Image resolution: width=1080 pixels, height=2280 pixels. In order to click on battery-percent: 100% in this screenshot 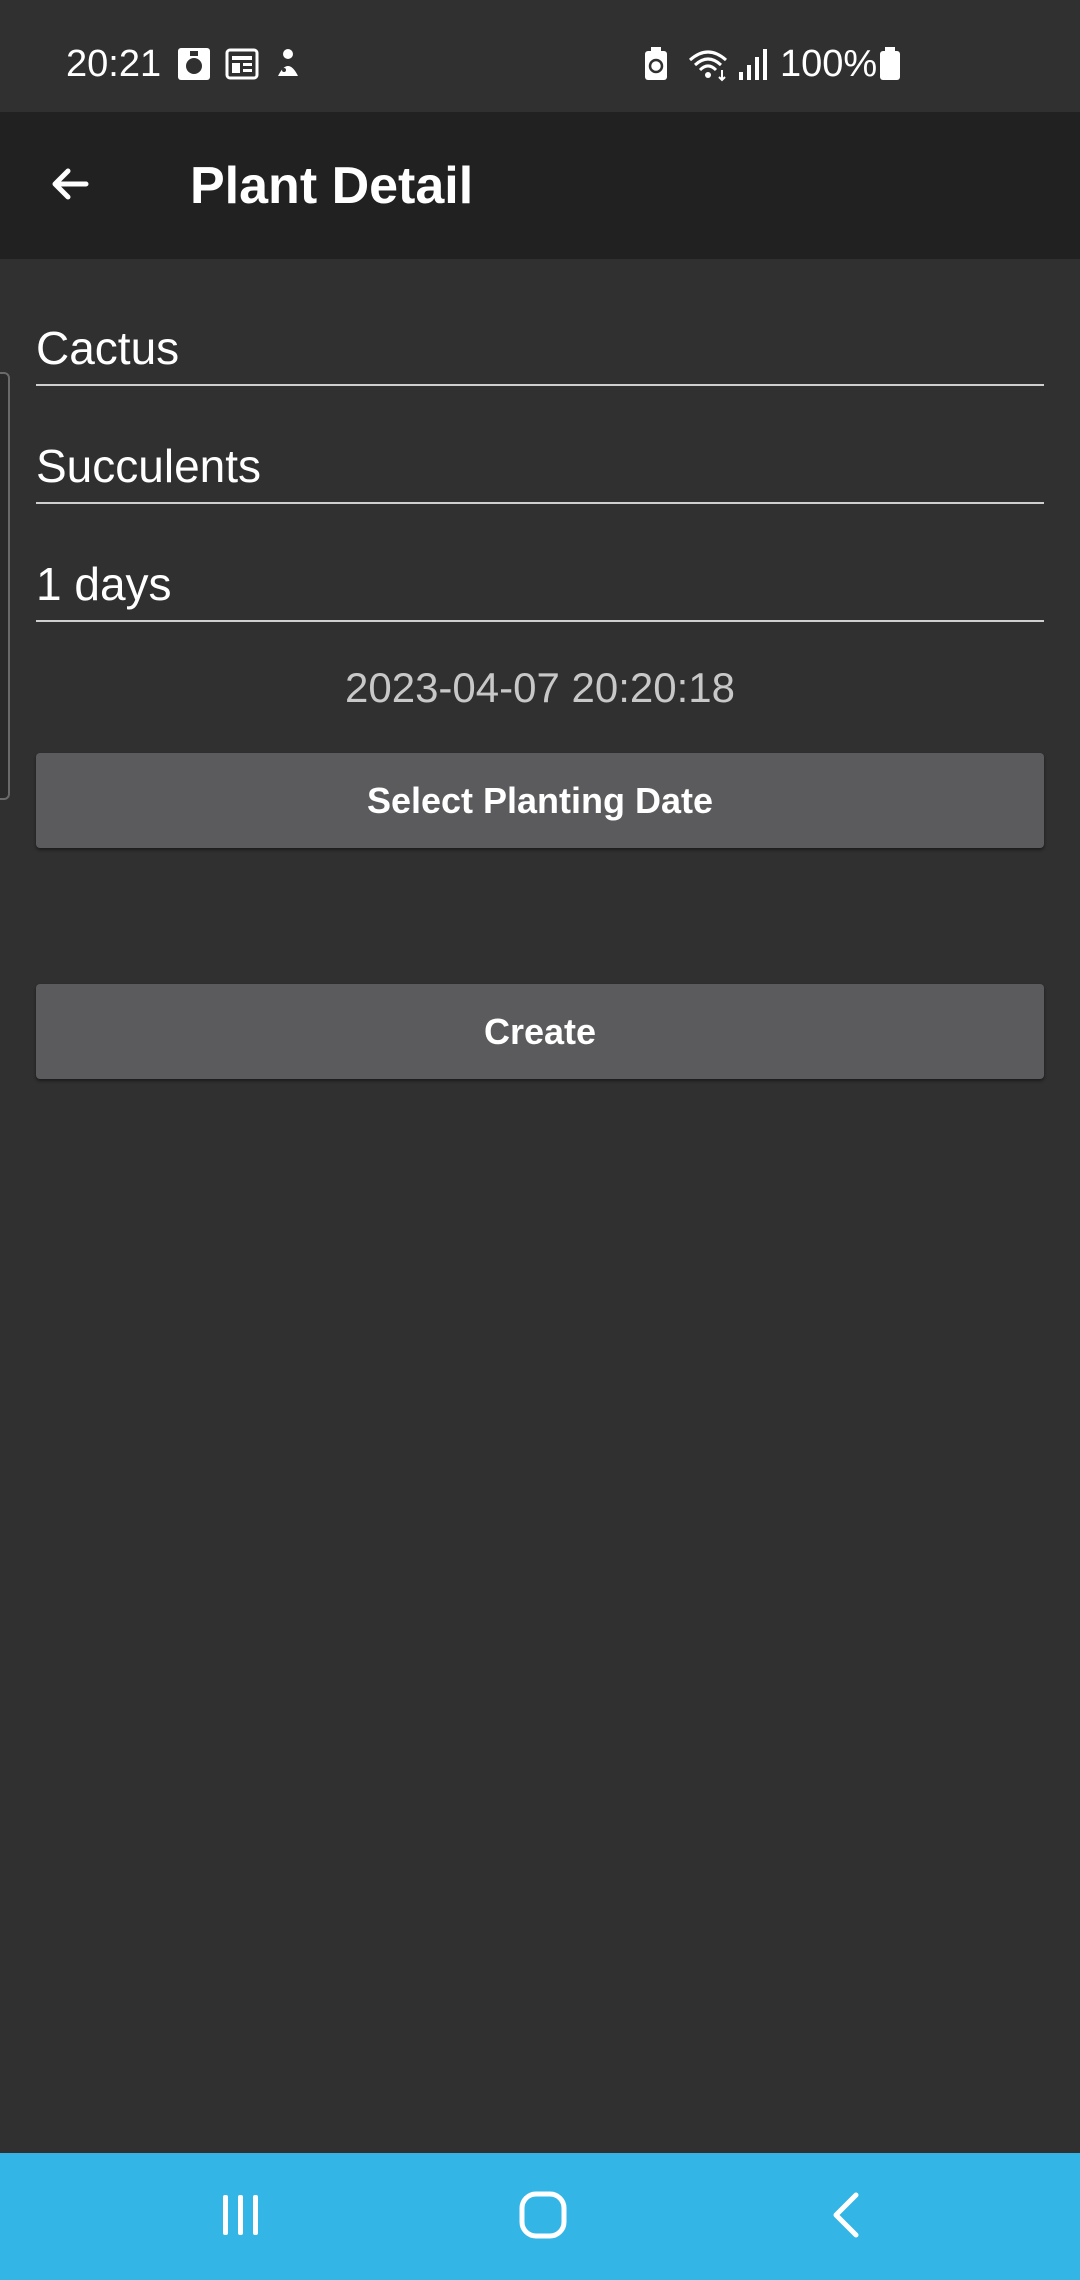, I will do `click(829, 64)`.